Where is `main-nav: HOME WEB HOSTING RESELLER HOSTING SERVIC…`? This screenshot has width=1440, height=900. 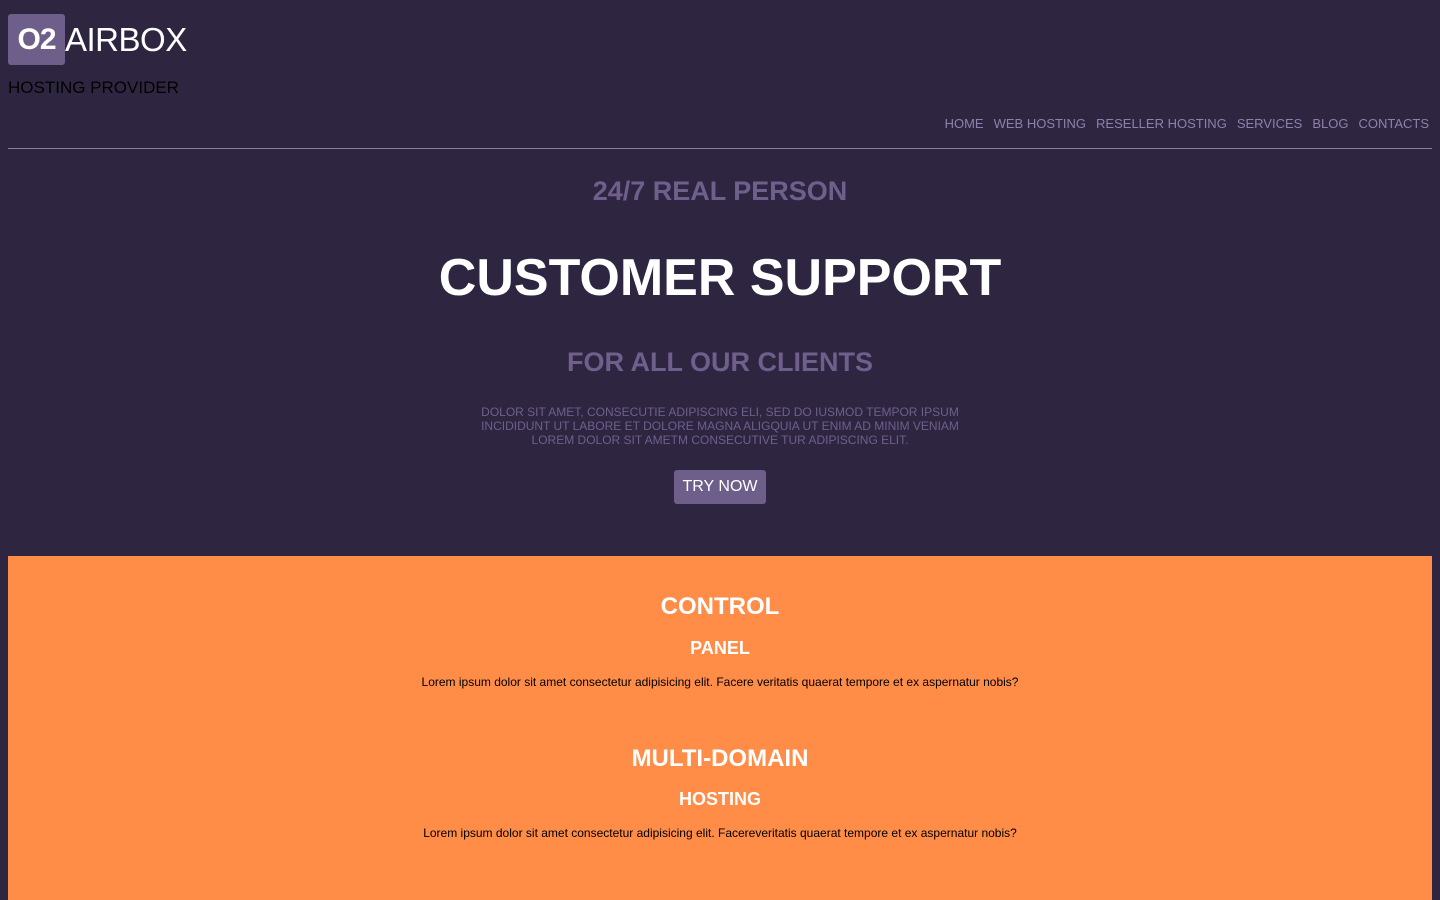
main-nav: HOME WEB HOSTING RESELLER HOSTING SERVIC… is located at coordinates (1187, 124).